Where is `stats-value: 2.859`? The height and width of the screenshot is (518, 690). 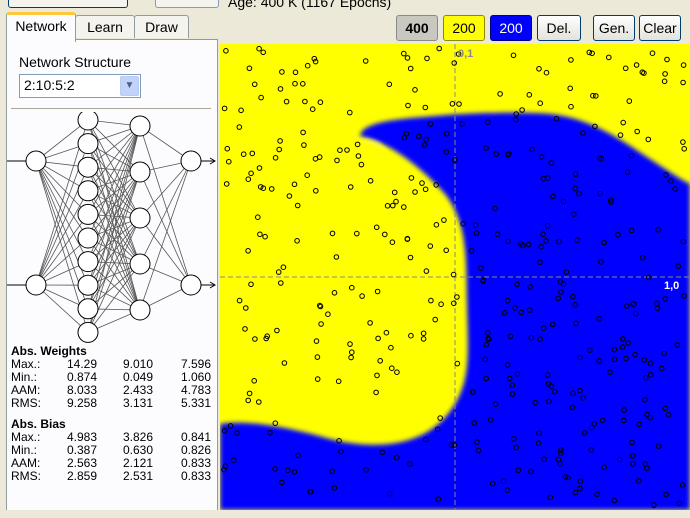 stats-value: 2.859 is located at coordinates (82, 476).